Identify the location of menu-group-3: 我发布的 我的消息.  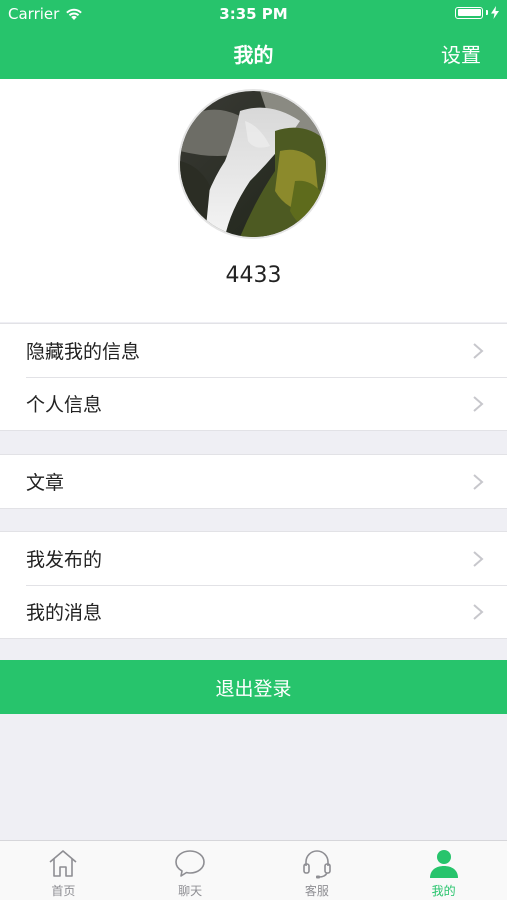
(253, 585).